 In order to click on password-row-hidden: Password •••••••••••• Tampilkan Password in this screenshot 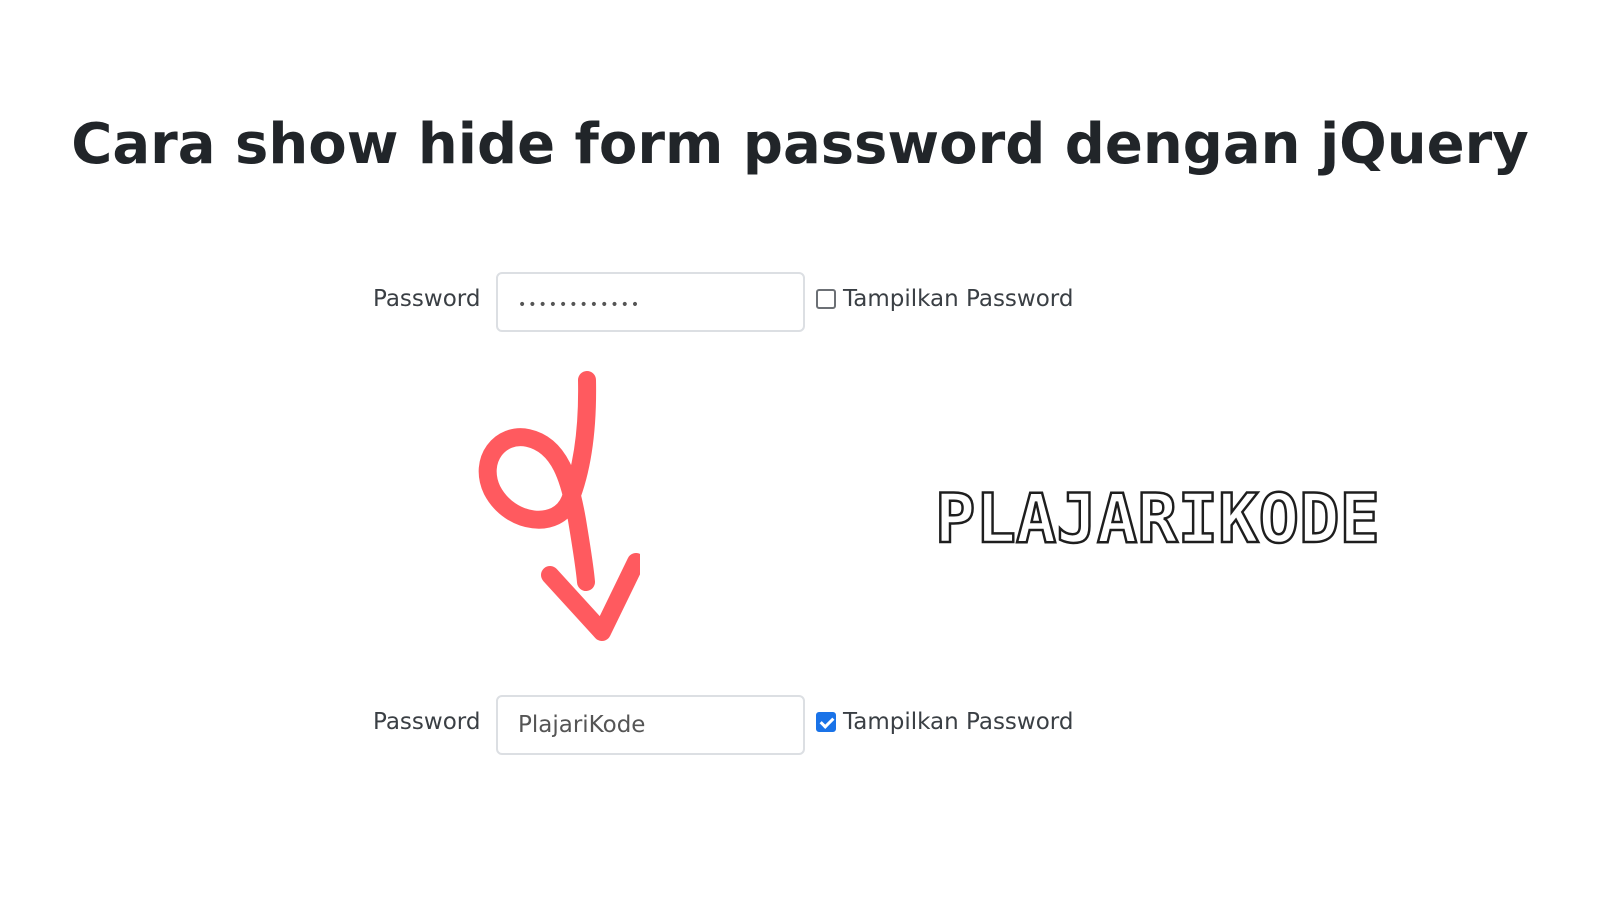, I will do `click(800, 303)`.